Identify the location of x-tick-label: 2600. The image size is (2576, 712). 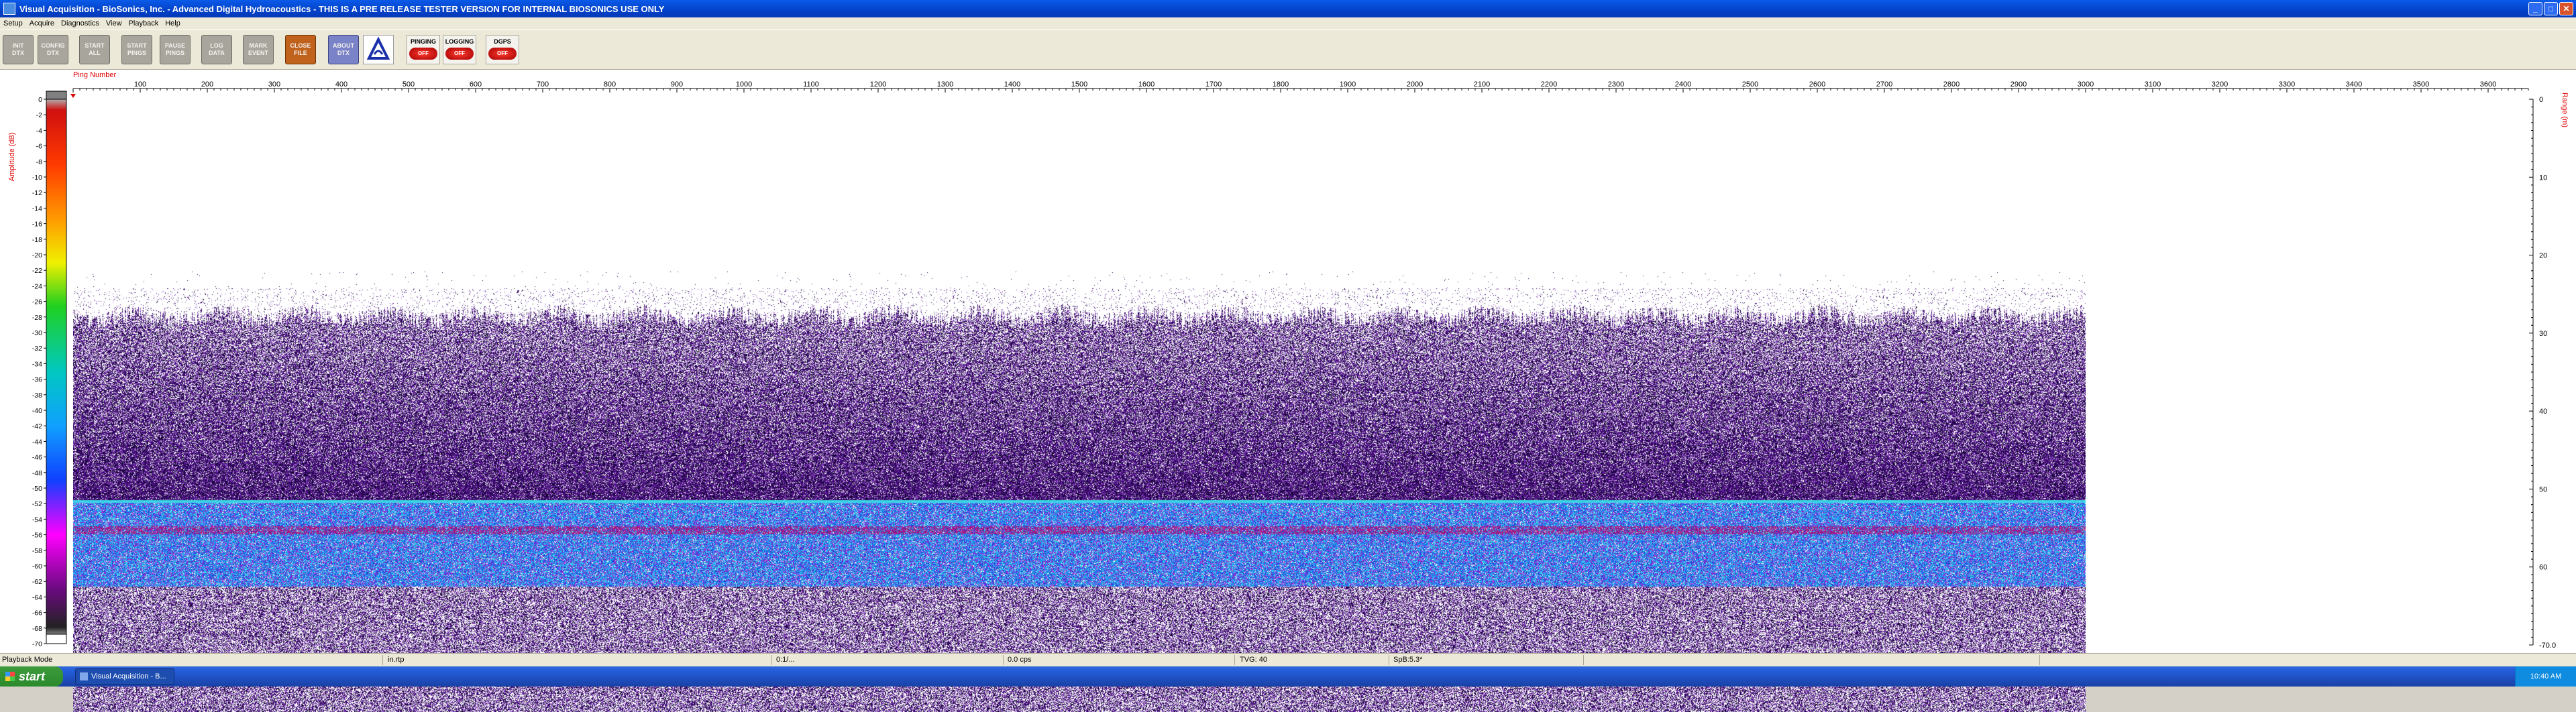
(1817, 84).